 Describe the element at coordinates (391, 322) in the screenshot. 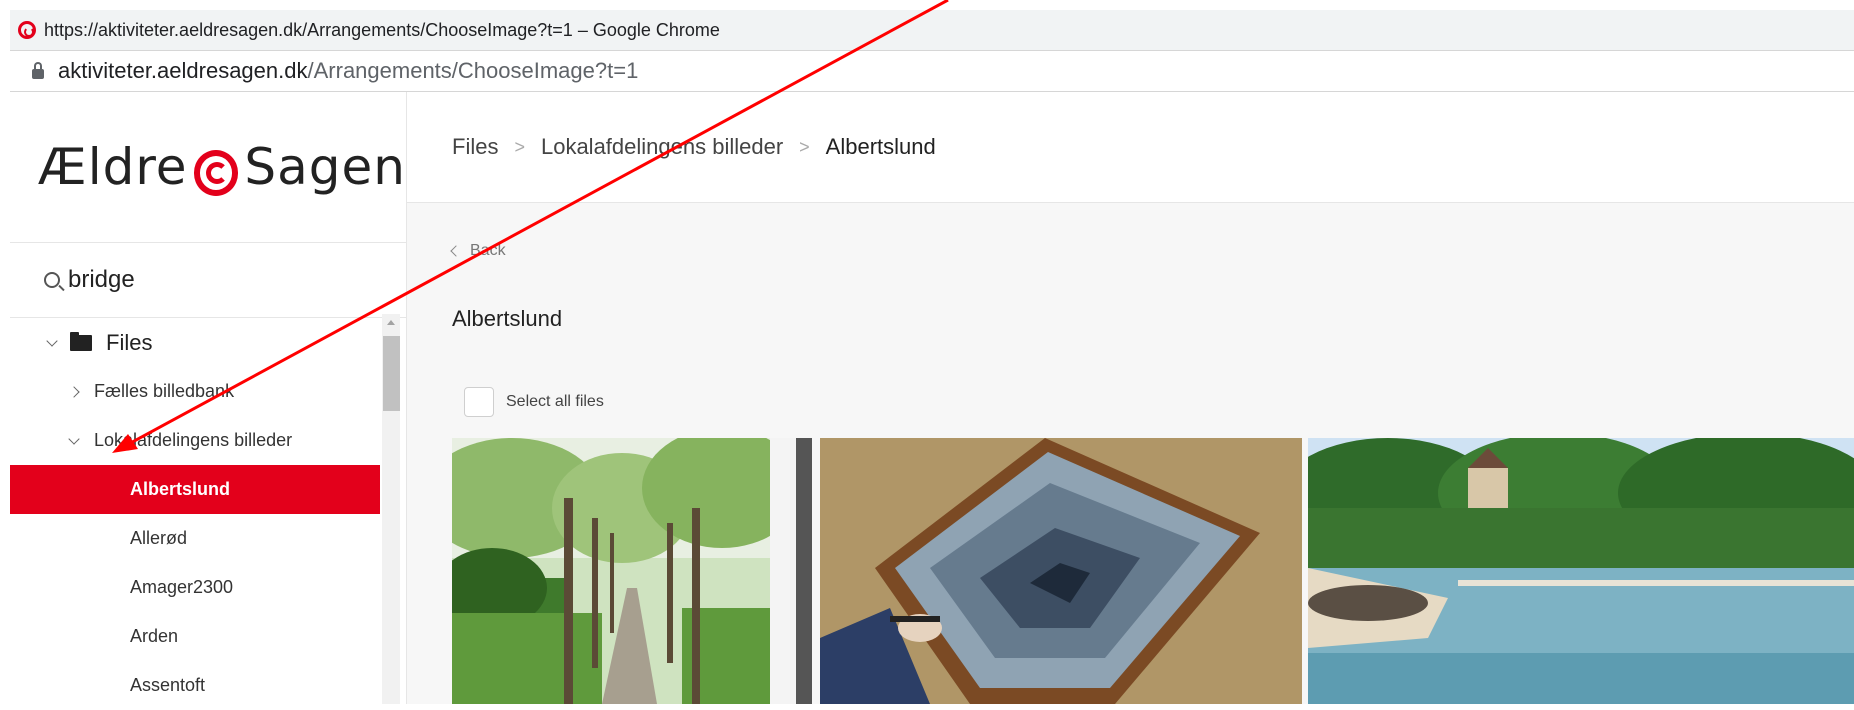

I see `scroll-up-arrow-icon` at that location.